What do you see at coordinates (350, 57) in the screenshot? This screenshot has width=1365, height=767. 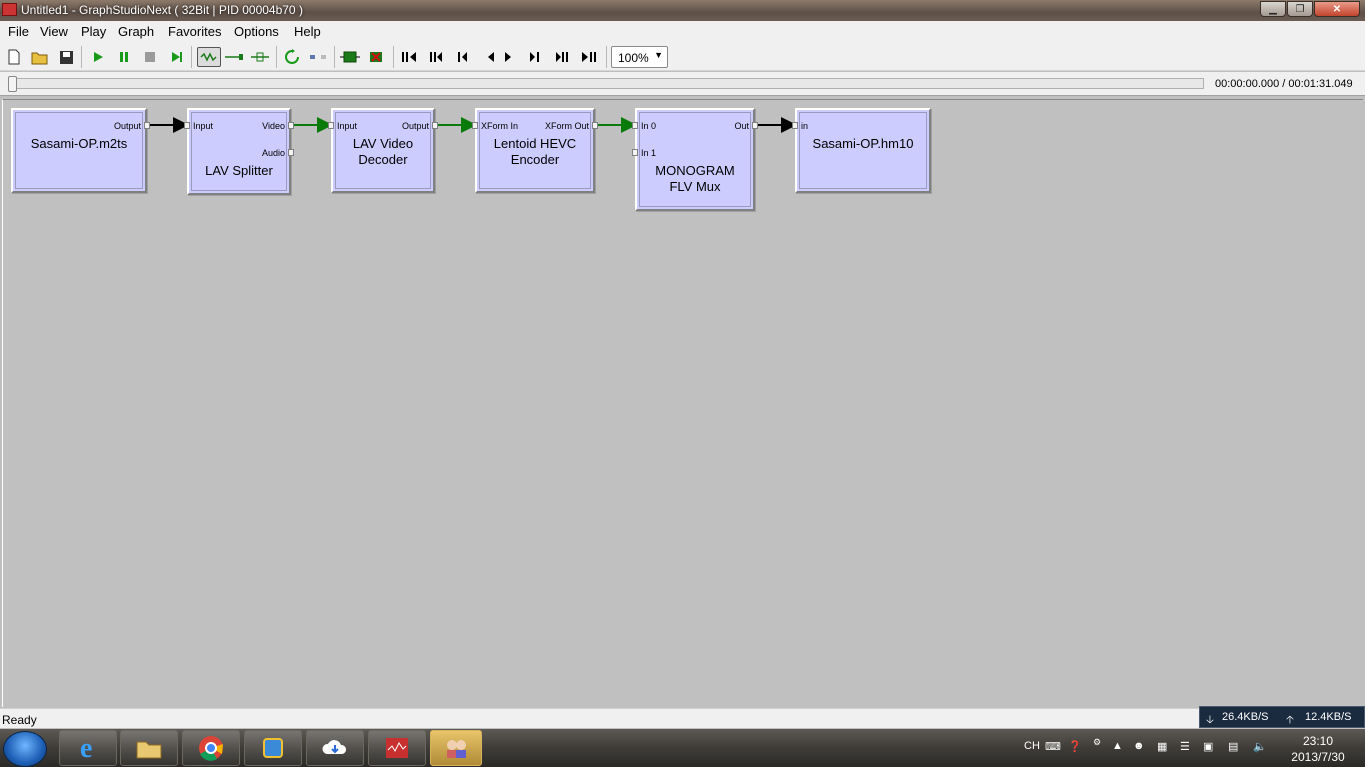 I see `add-filter-icon` at bounding box center [350, 57].